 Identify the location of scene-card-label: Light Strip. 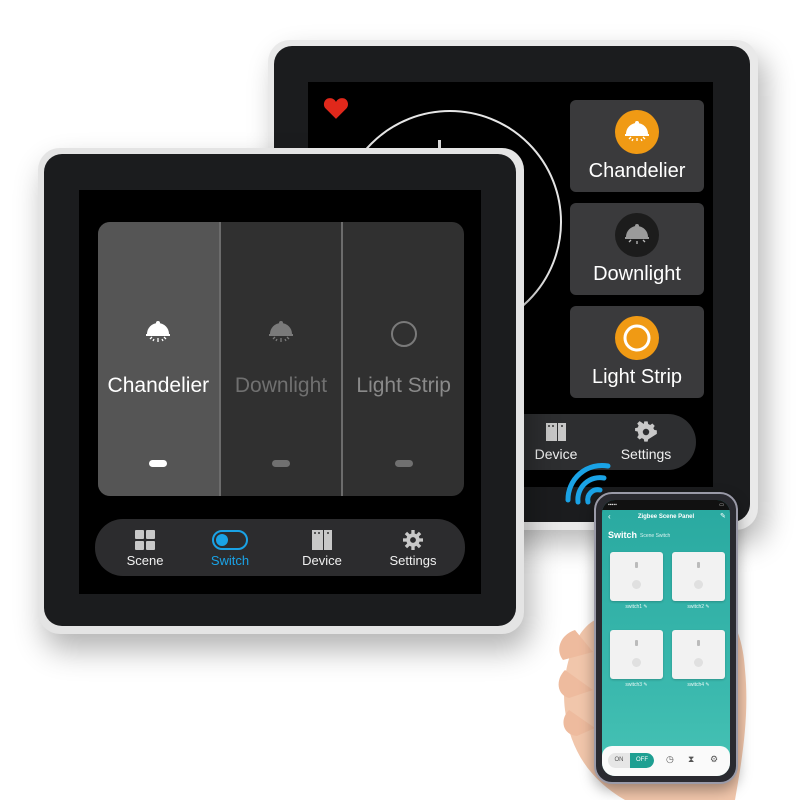
(637, 377).